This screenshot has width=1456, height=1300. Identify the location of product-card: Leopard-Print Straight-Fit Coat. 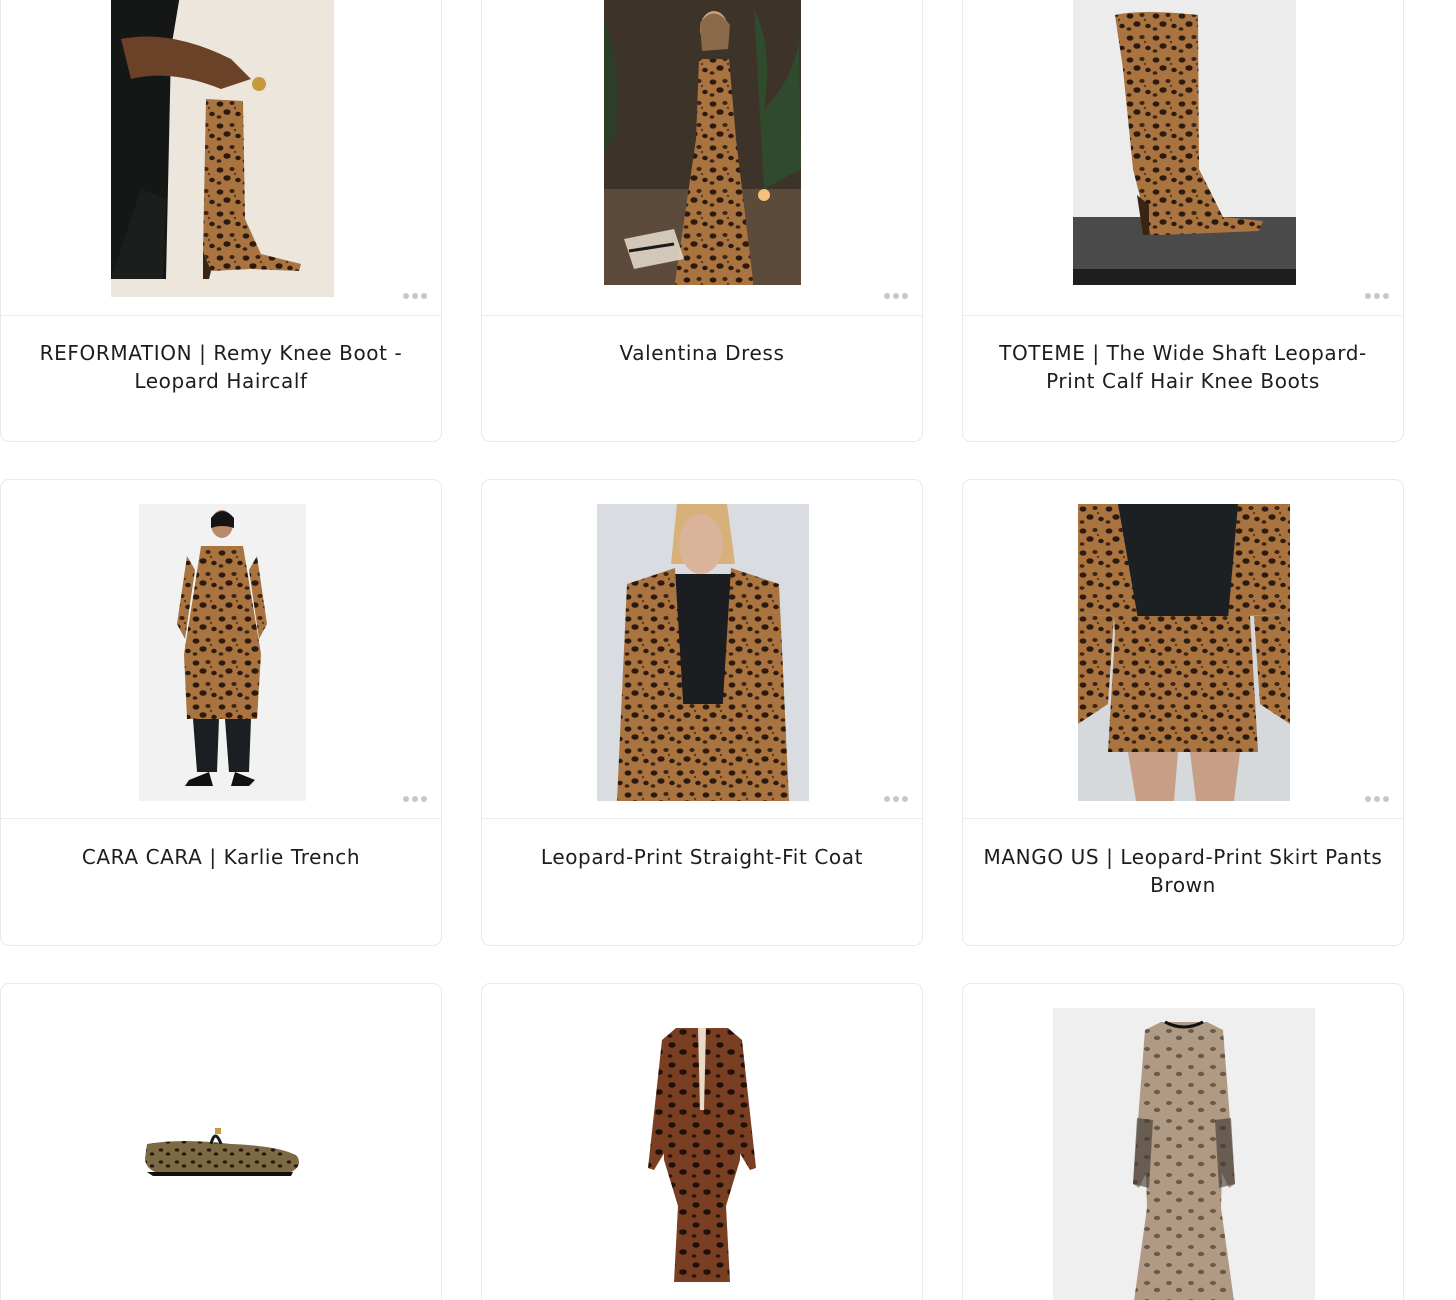
(702, 712).